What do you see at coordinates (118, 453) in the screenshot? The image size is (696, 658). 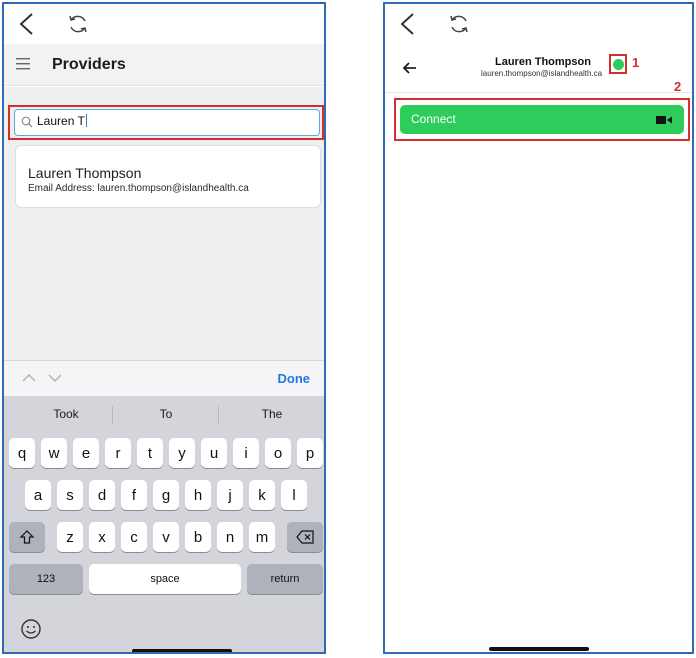 I see `key: r` at bounding box center [118, 453].